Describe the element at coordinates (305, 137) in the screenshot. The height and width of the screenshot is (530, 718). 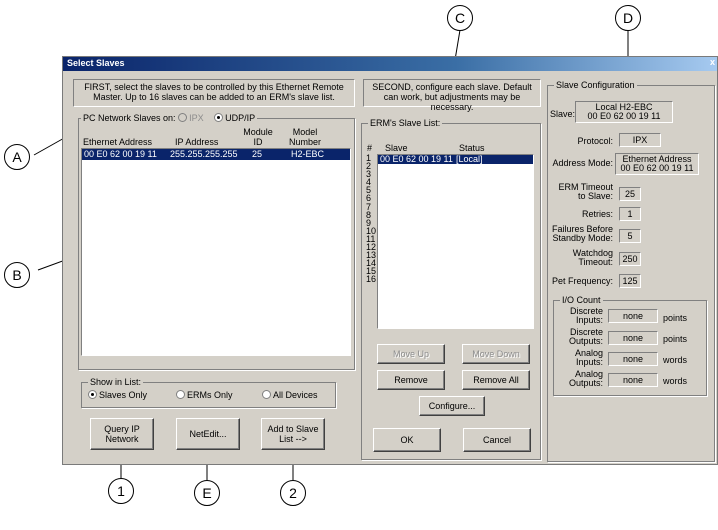
I see `col-model-number: Model Number` at that location.